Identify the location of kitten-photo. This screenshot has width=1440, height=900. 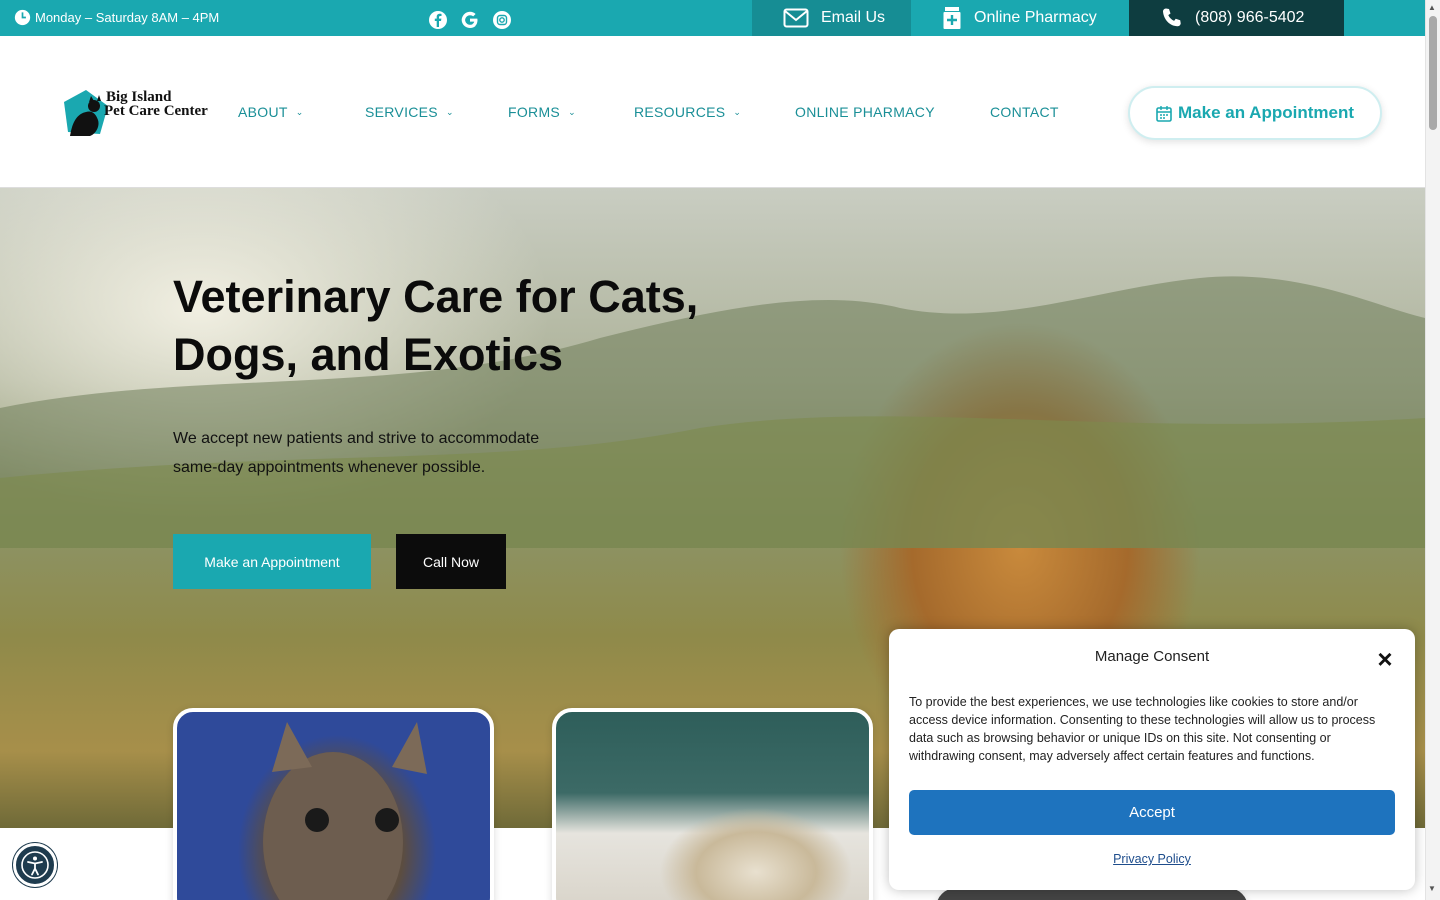
(345, 811).